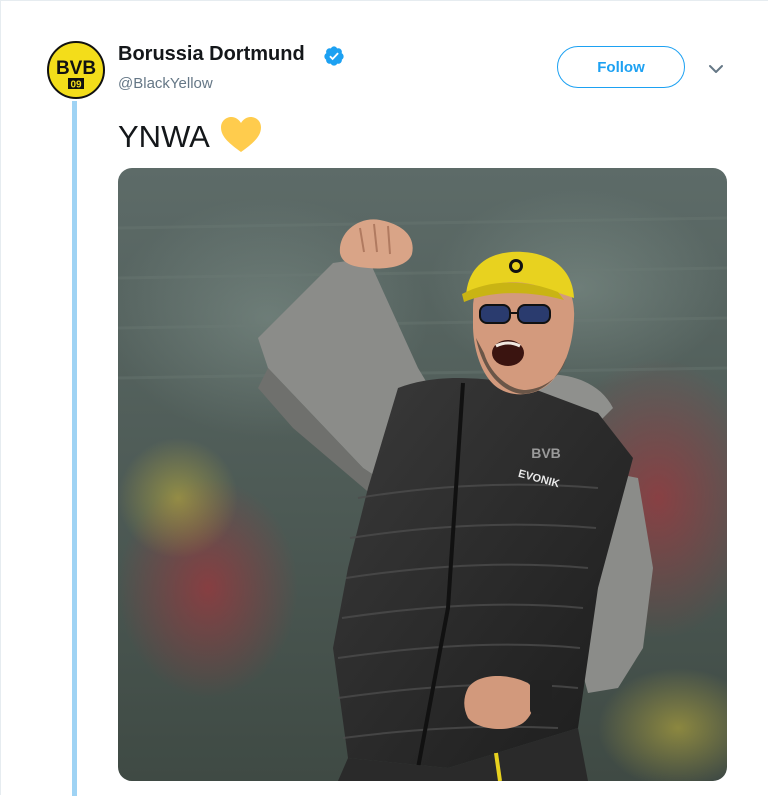 The width and height of the screenshot is (768, 796). Describe the element at coordinates (334, 56) in the screenshot. I see `verified-badge-icon` at that location.